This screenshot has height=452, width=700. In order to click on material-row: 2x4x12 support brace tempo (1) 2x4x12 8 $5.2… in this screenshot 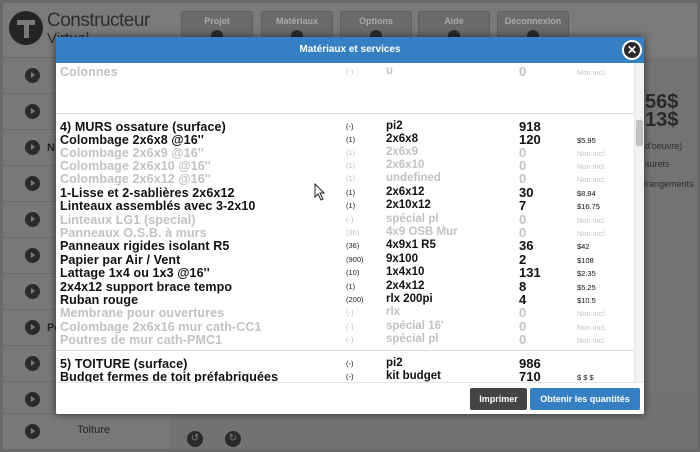, I will do `click(345, 286)`.